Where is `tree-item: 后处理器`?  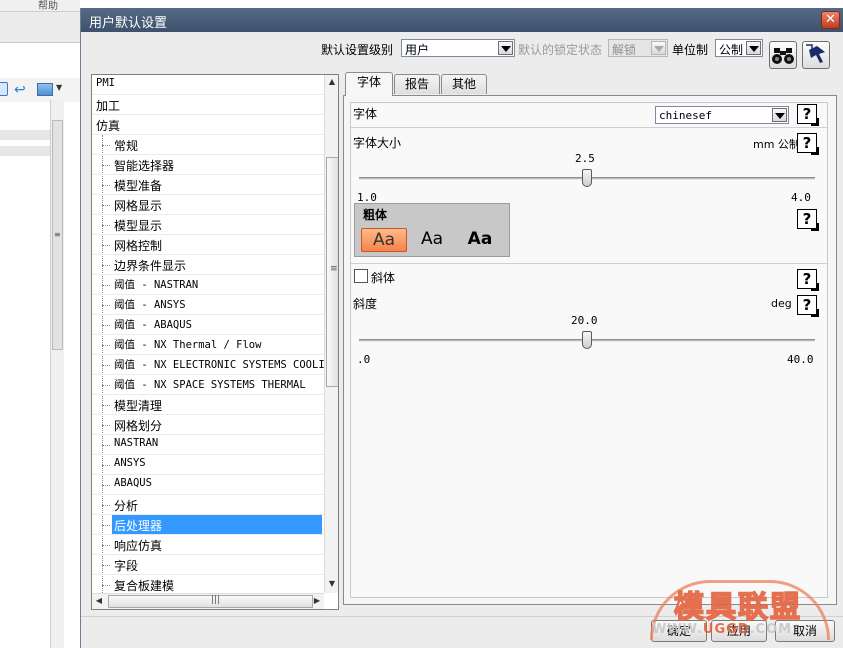 tree-item: 后处理器 is located at coordinates (208, 525).